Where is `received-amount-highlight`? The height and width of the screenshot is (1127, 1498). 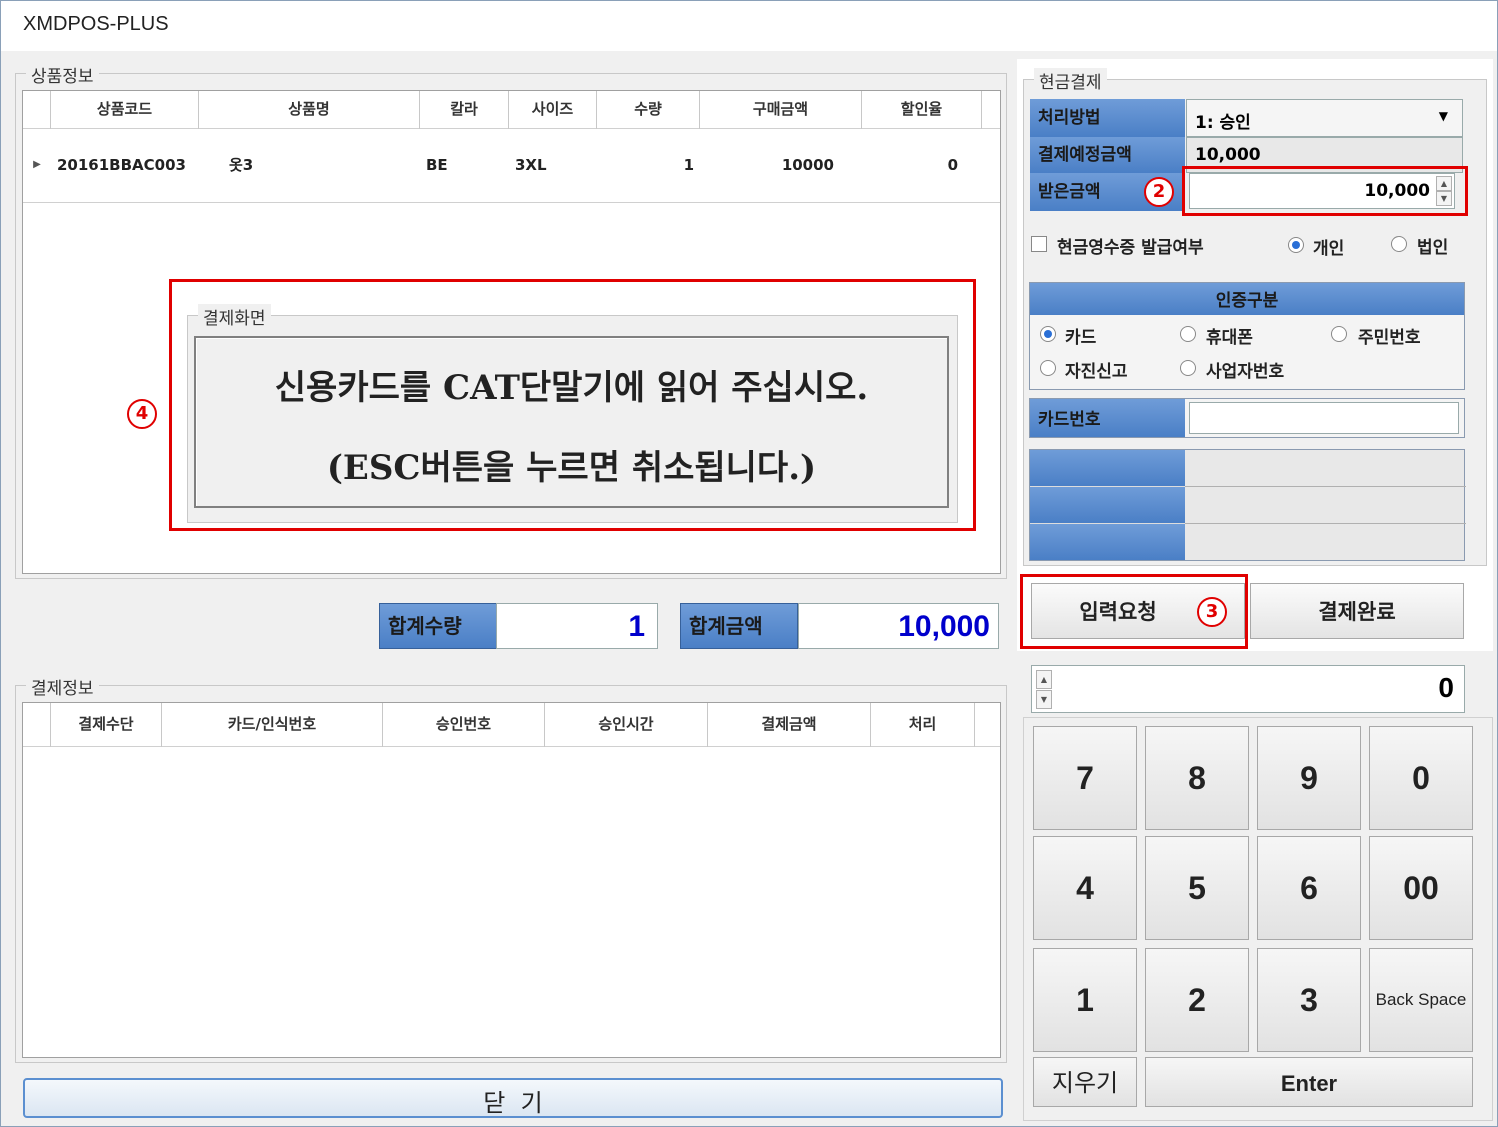
received-amount-highlight is located at coordinates (1325, 191).